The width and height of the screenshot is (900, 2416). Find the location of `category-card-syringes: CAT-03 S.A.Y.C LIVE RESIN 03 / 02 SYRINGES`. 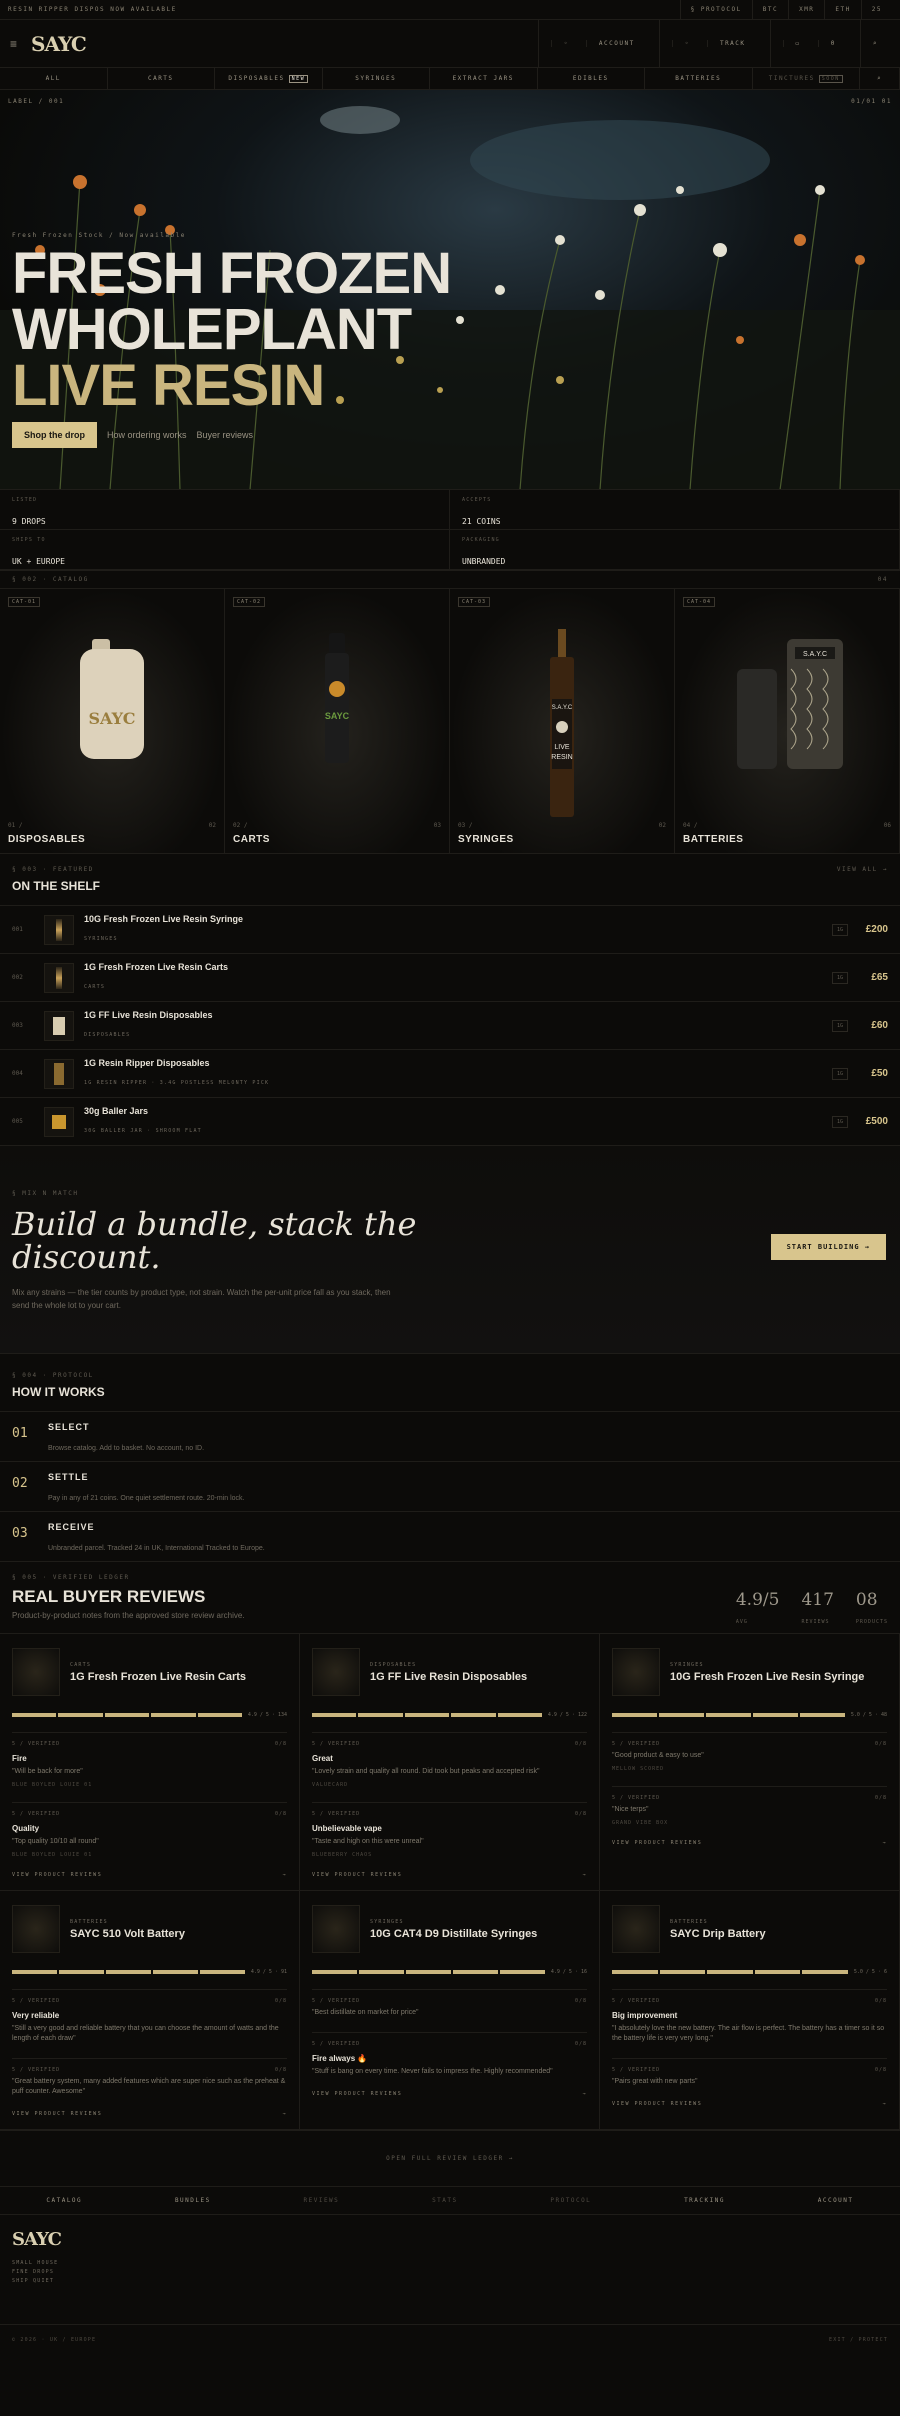

category-card-syringes: CAT-03 S.A.Y.C LIVE RESIN 03 / 02 SYRINGES is located at coordinates (562, 721).